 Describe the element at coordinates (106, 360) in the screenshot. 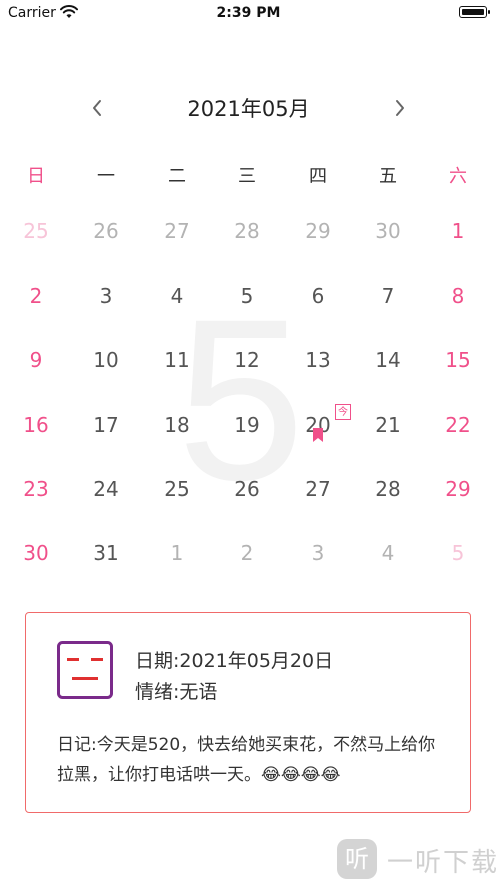

I see `calendar-day-cell: 10` at that location.